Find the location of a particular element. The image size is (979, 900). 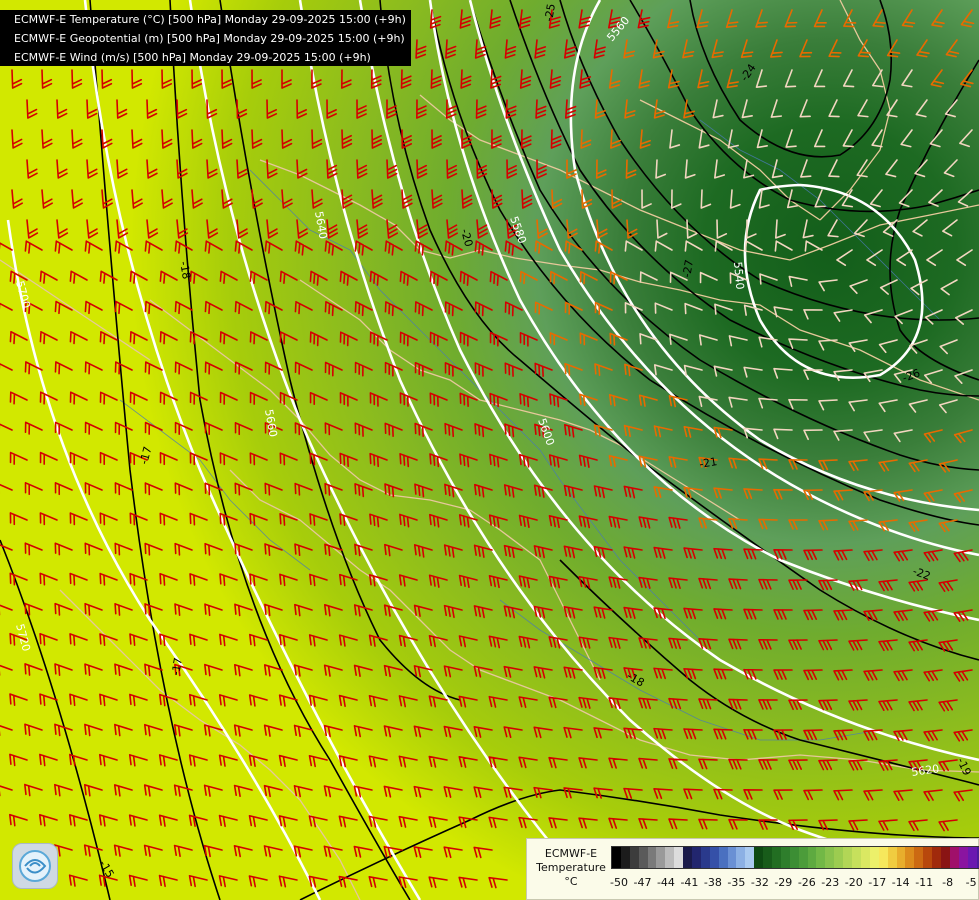

legend-tick-label: -5 is located at coordinates (971, 882).